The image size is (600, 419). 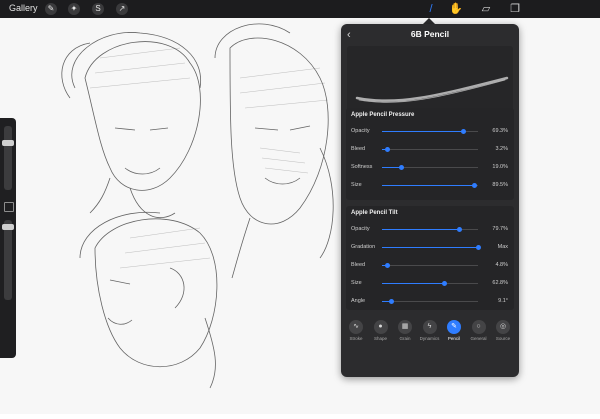 What do you see at coordinates (503, 301) in the screenshot?
I see `slider-value: 9.1°` at bounding box center [503, 301].